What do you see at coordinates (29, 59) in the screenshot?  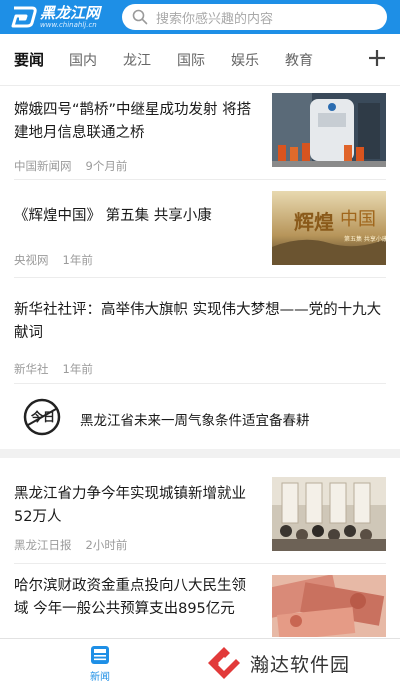 I see `tab-yaowen: 要闻` at bounding box center [29, 59].